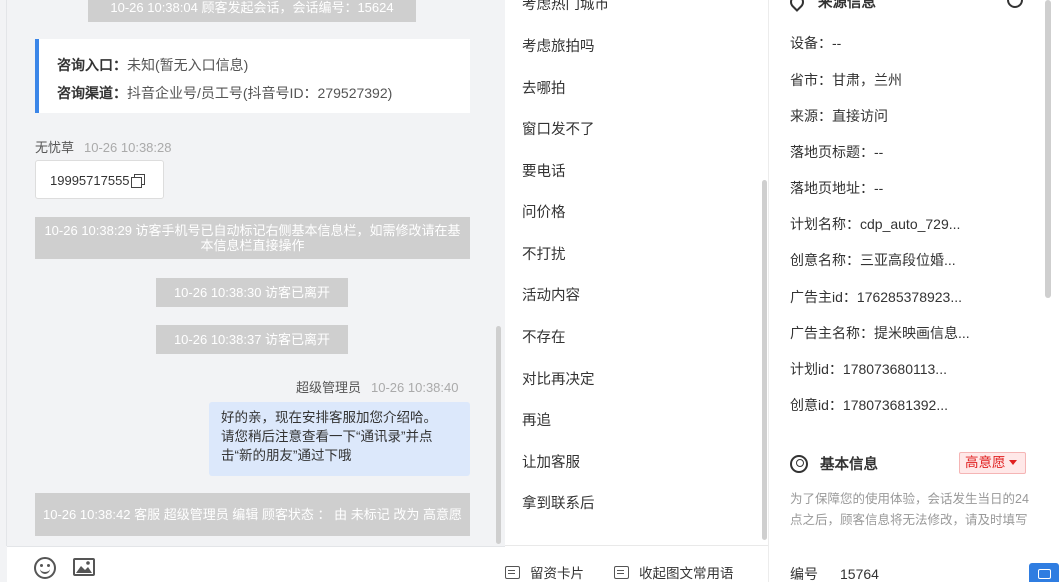 The height and width of the screenshot is (582, 1062). What do you see at coordinates (816, 369) in the screenshot?
I see `field-label: 计划id：` at bounding box center [816, 369].